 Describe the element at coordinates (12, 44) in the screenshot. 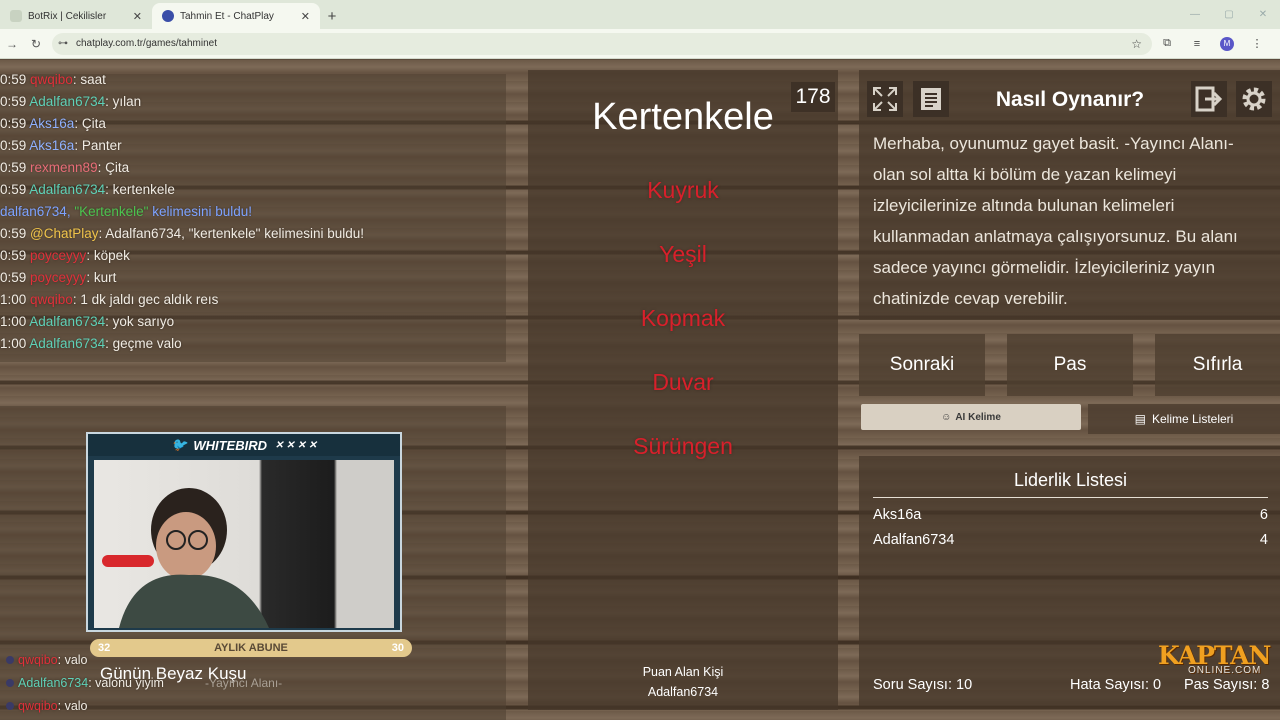

I see `forward-icon: →` at that location.